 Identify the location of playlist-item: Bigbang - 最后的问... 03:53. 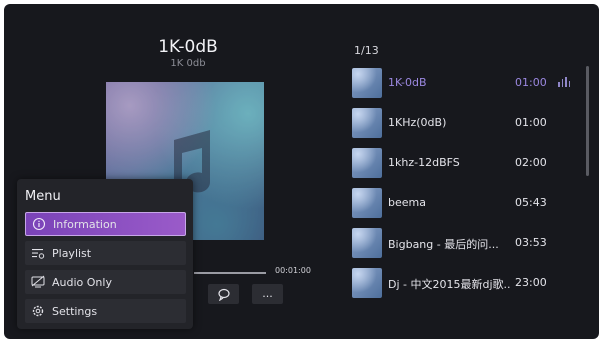
(467, 244).